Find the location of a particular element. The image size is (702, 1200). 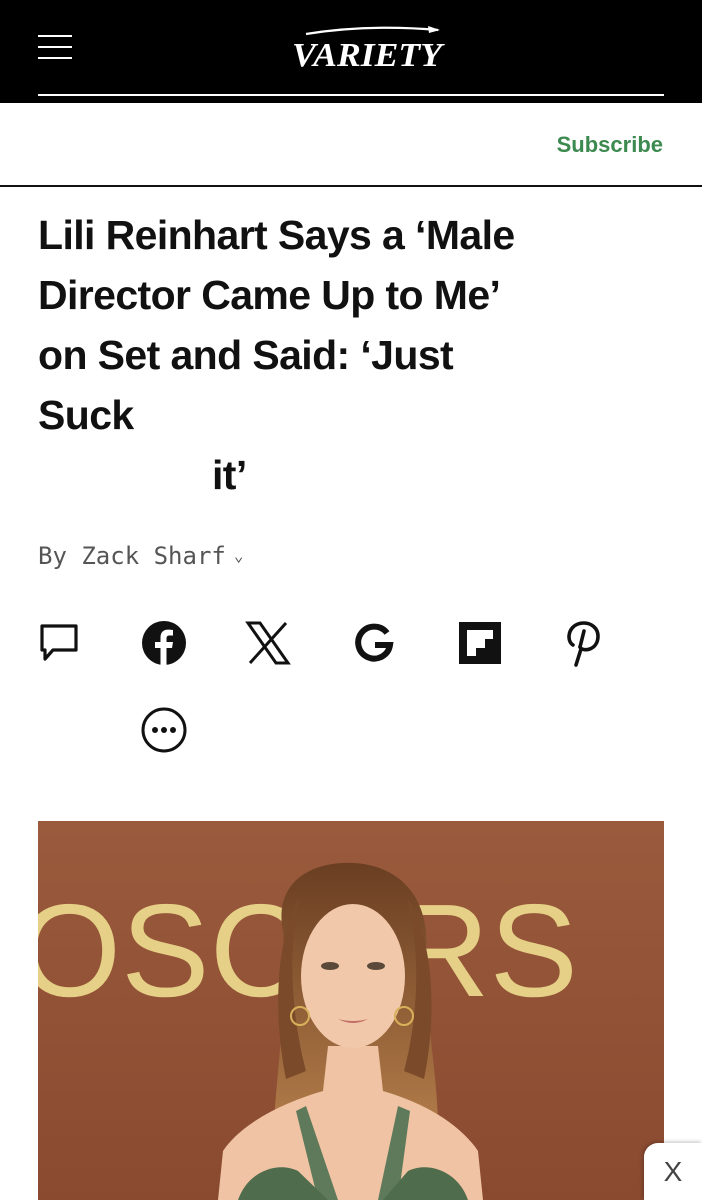

header-divider is located at coordinates (351, 95).